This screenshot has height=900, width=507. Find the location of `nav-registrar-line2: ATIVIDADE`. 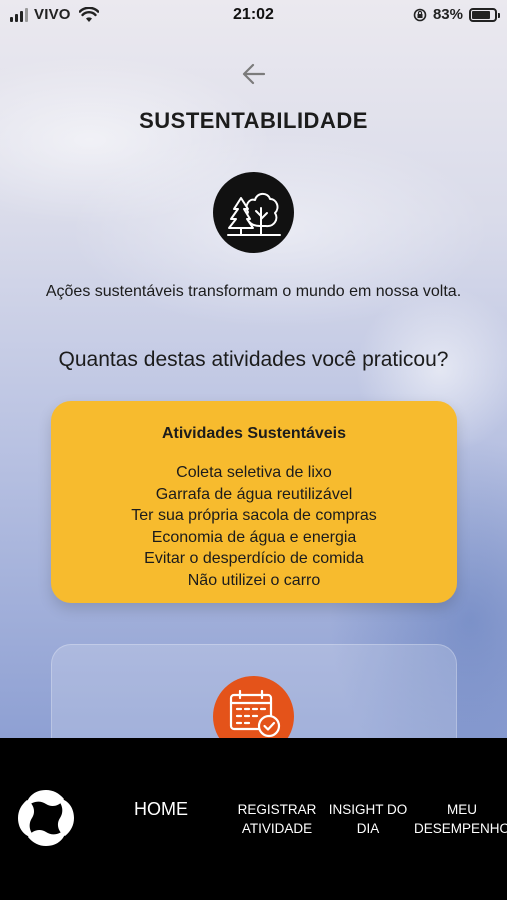

nav-registrar-line2: ATIVIDADE is located at coordinates (277, 828).